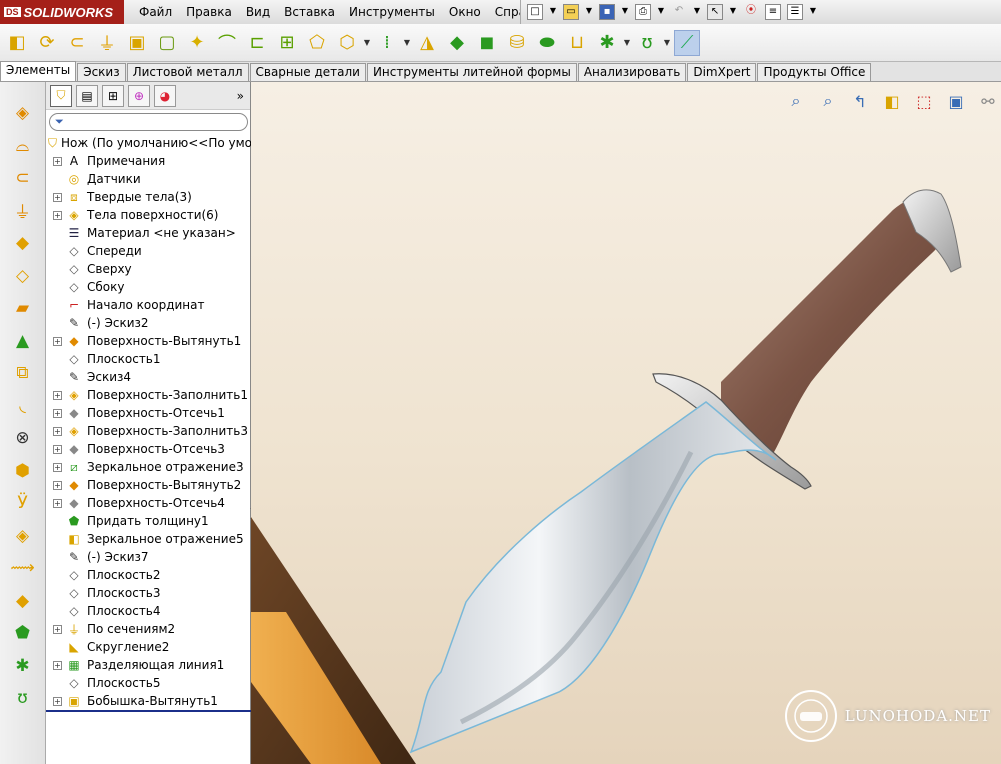  Describe the element at coordinates (307, 72) in the screenshot. I see `tab-weldments: Сварные детали` at that location.